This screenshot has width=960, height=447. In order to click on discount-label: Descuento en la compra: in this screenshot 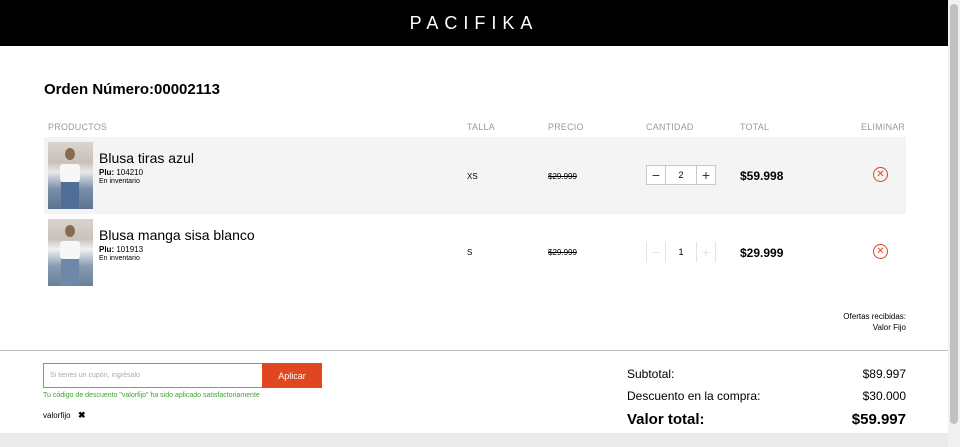, I will do `click(694, 396)`.